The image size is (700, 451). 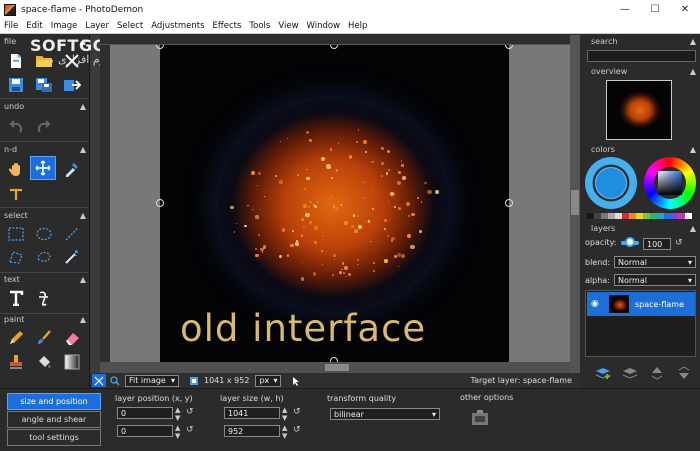 What do you see at coordinates (44, 85) in the screenshot?
I see `save-as-icon` at bounding box center [44, 85].